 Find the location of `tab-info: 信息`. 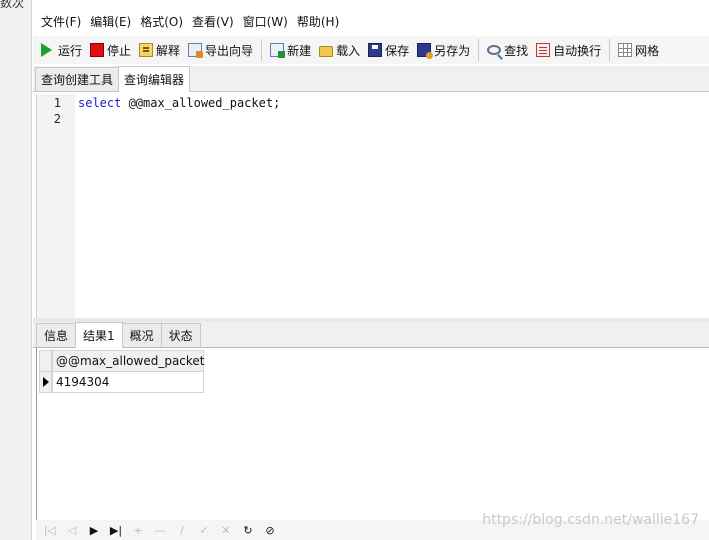

tab-info: 信息 is located at coordinates (56, 335).